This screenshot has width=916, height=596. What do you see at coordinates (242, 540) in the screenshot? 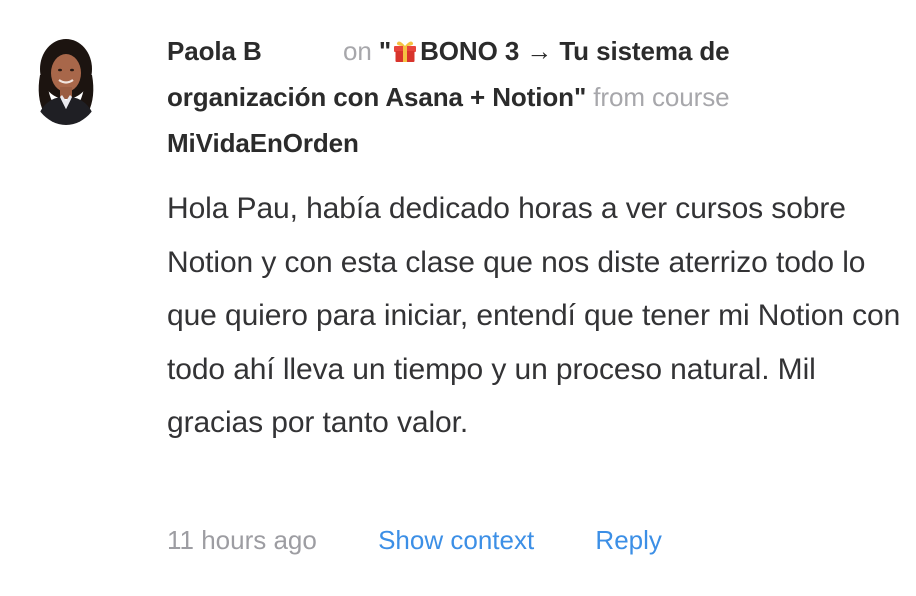
I see `timestamp: 11 hours ago` at bounding box center [242, 540].